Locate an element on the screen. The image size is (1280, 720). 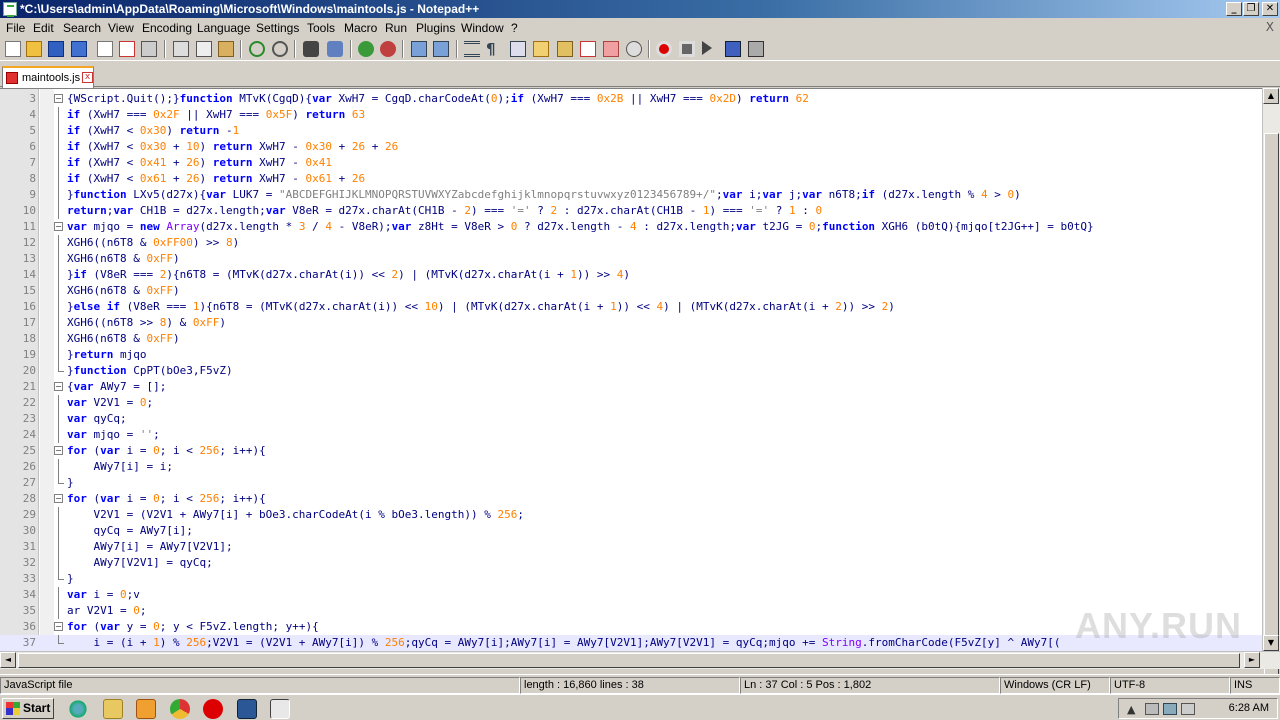
menu-edit: Edit is located at coordinates (43, 28).